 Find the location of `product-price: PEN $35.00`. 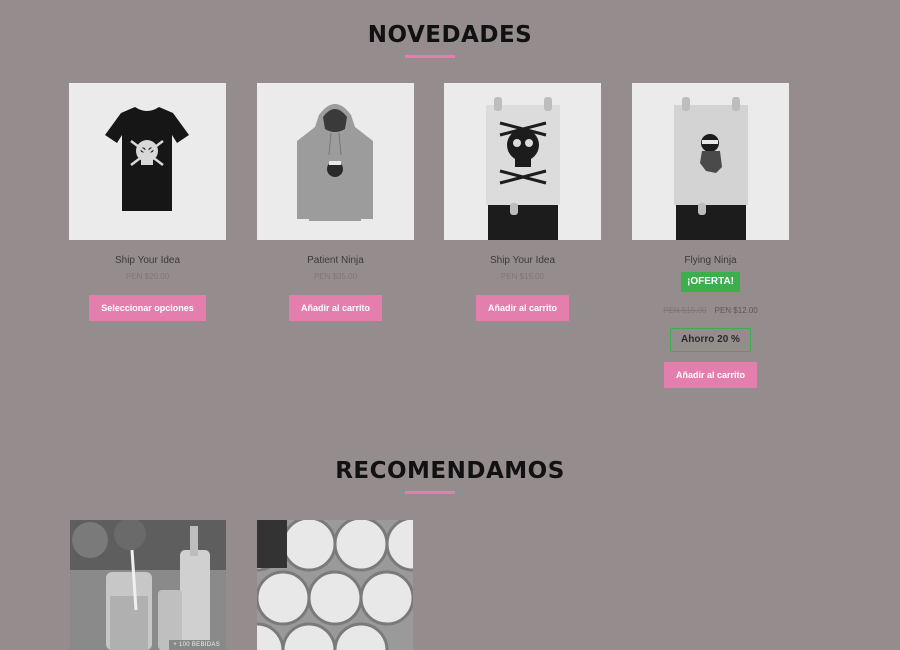

product-price: PEN $35.00 is located at coordinates (335, 276).